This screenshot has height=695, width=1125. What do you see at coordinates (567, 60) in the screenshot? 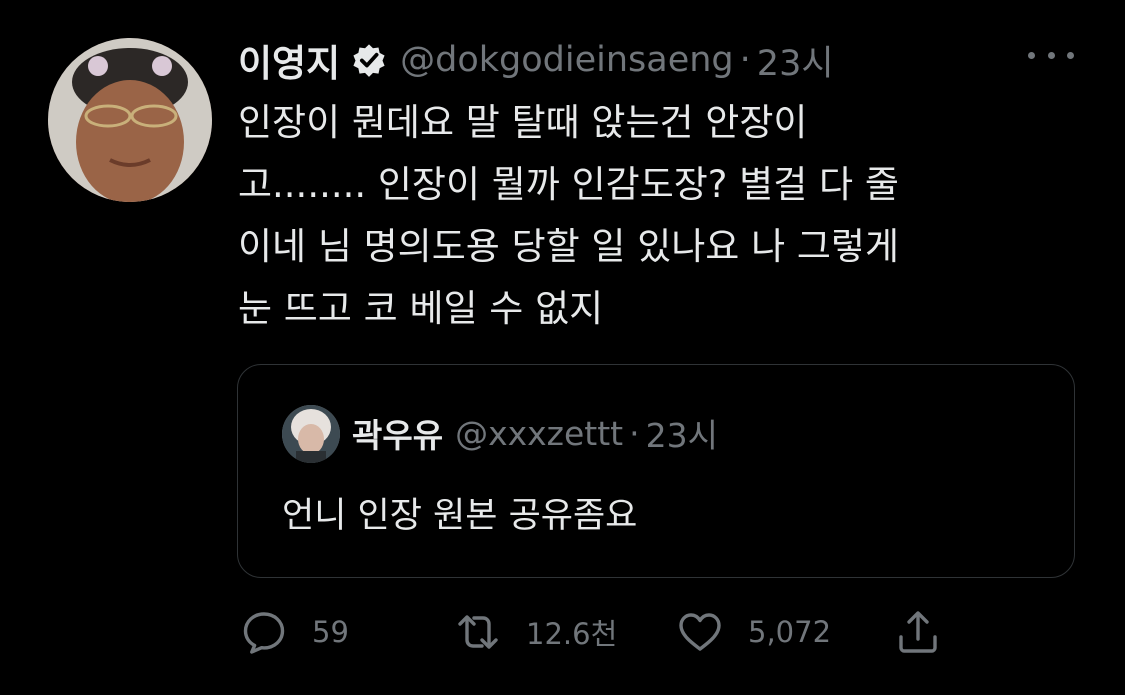
I see `author-handle: @dokgodieinsaeng` at bounding box center [567, 60].